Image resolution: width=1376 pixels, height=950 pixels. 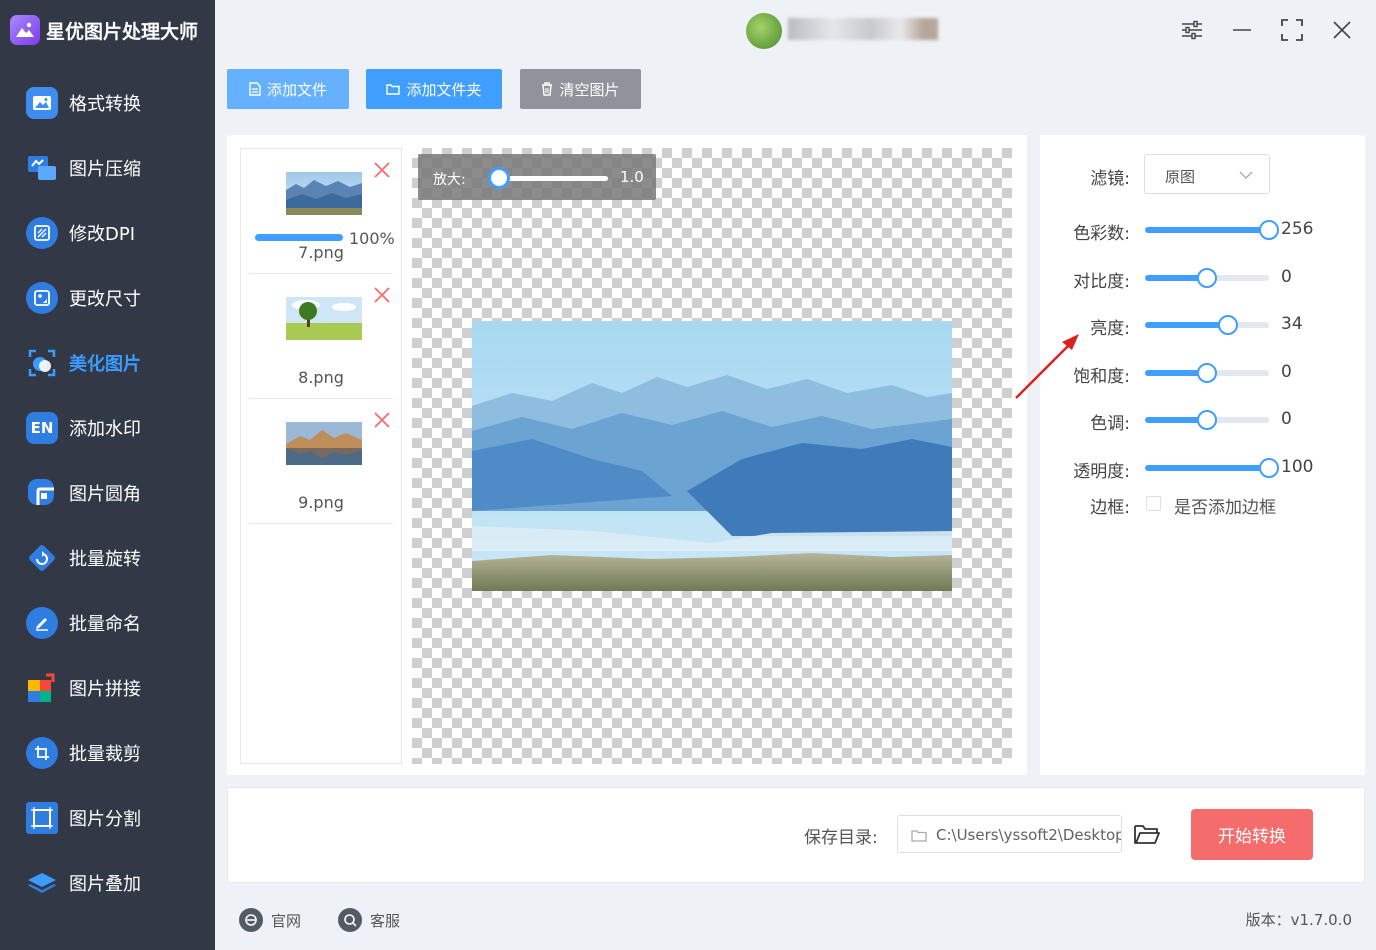 I want to click on preview-image, so click(x=712, y=456).